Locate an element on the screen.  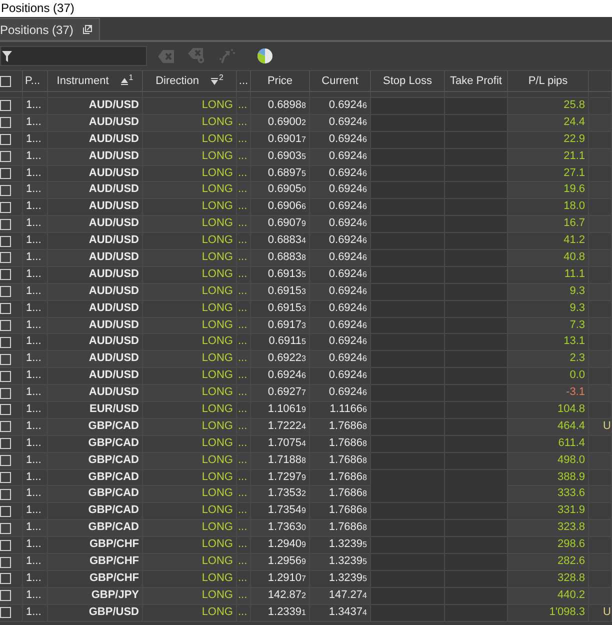
column-header: Current is located at coordinates (340, 81).